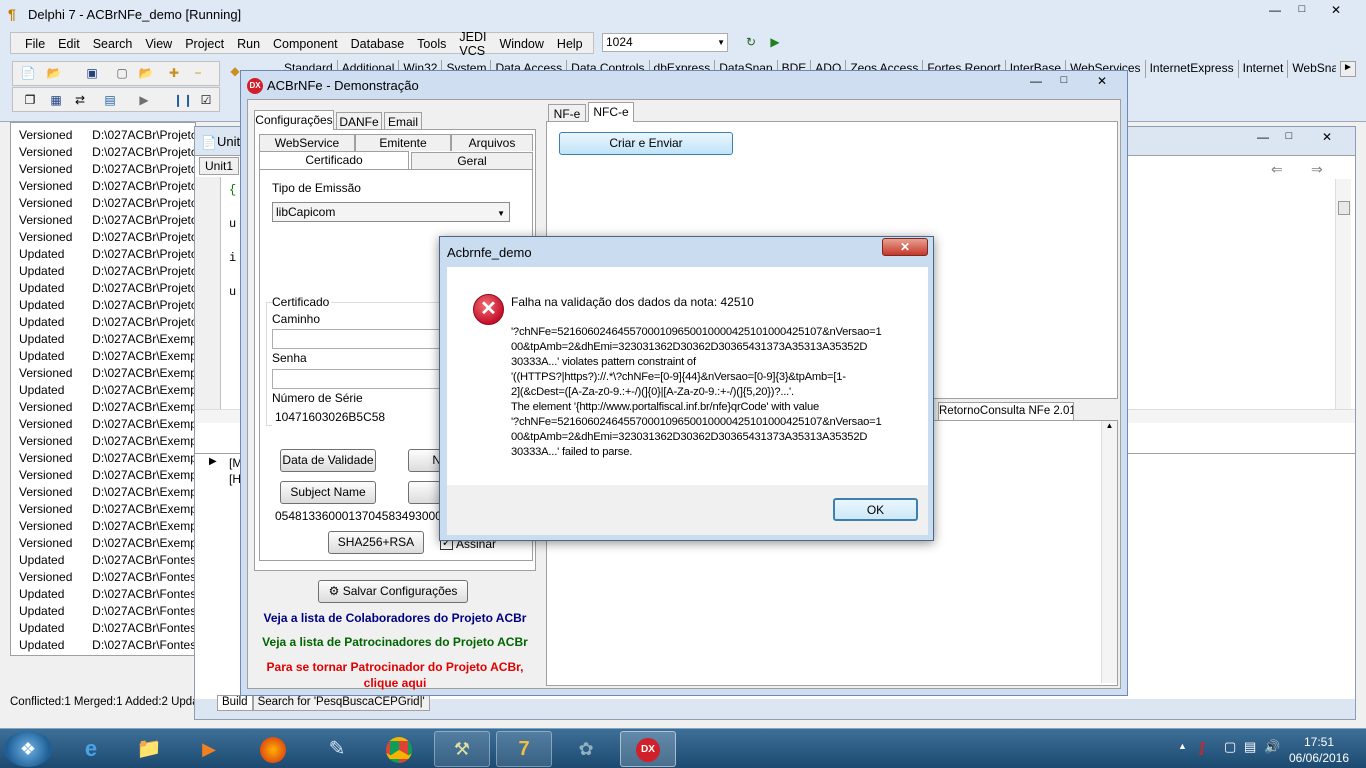  Describe the element at coordinates (235, 703) in the screenshot. I see `tab-build: Build` at that location.